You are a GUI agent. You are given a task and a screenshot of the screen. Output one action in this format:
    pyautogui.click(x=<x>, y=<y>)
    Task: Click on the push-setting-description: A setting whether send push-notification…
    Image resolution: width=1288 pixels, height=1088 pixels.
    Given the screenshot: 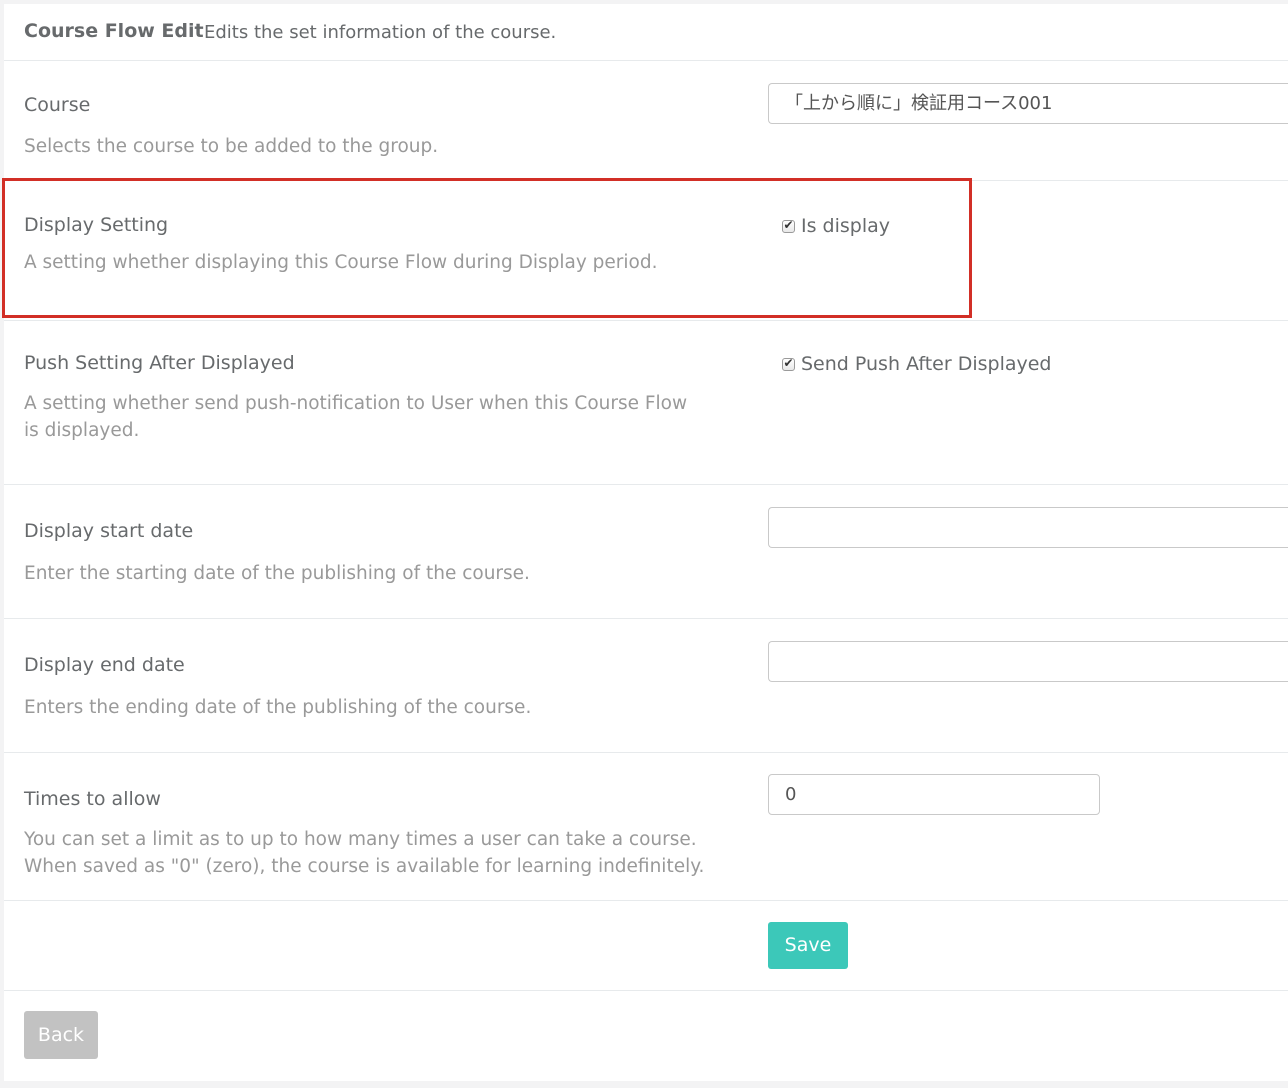 What is the action you would take?
    pyautogui.click(x=356, y=417)
    